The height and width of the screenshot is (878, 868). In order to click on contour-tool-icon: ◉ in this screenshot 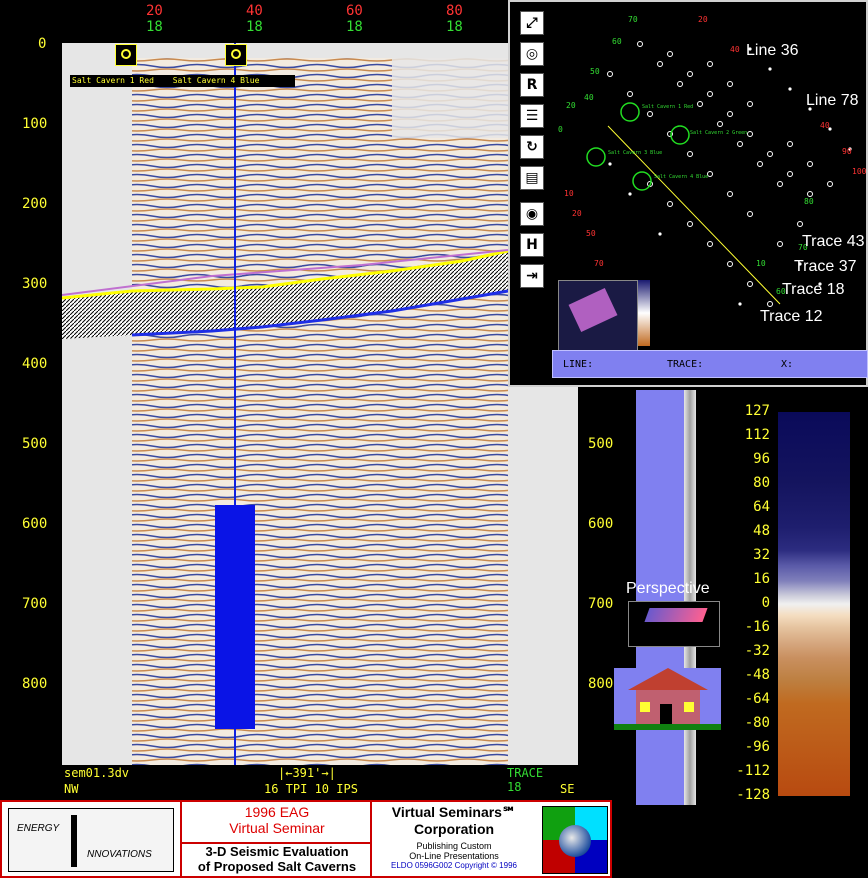, I will do `click(532, 214)`.